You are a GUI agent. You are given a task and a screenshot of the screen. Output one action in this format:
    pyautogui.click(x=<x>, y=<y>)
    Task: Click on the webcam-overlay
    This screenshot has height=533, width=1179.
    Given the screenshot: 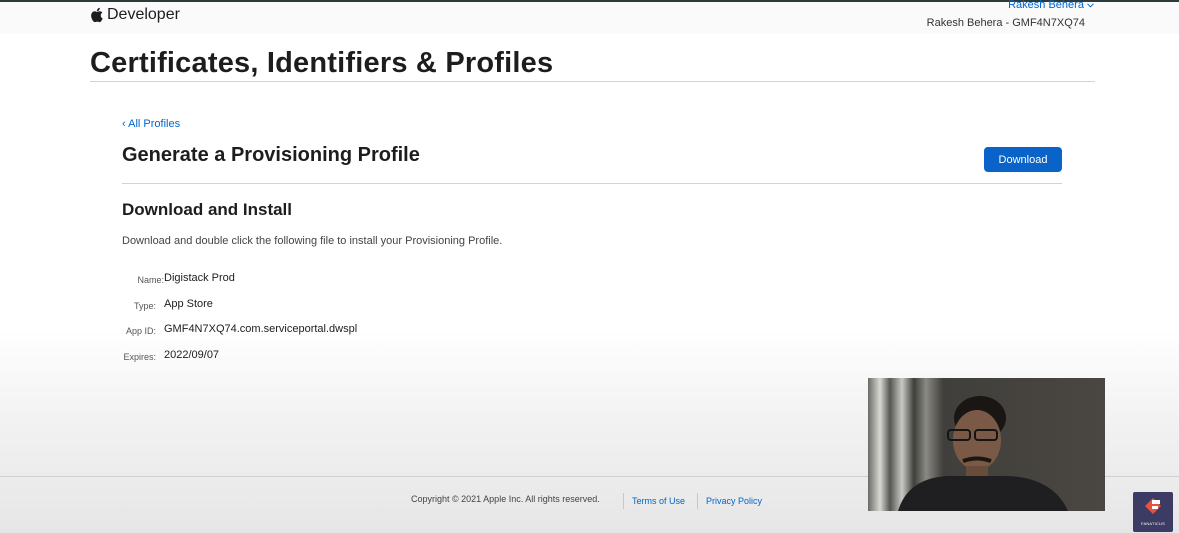 What is the action you would take?
    pyautogui.click(x=986, y=444)
    